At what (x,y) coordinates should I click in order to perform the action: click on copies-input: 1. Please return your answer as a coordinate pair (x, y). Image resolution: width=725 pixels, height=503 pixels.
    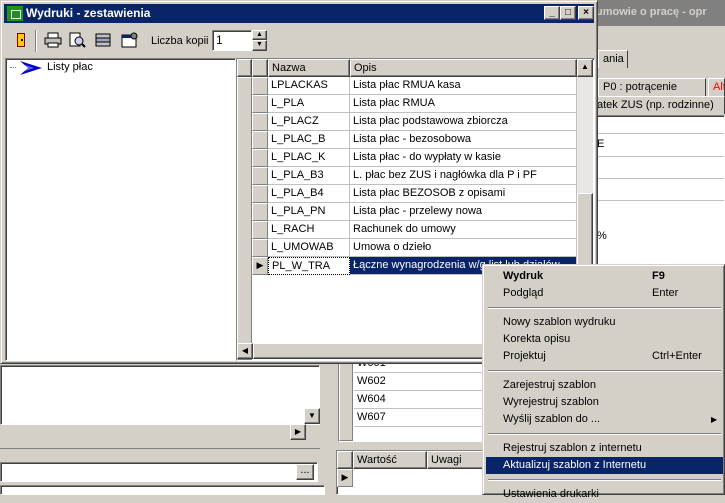
    Looking at the image, I should click on (232, 40).